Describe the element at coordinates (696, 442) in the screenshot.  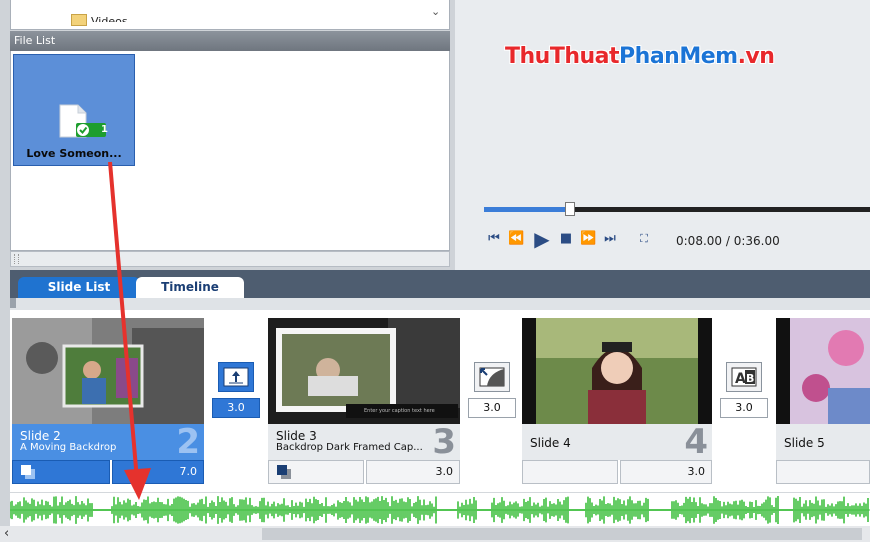
I see `slide-number: 4` at that location.